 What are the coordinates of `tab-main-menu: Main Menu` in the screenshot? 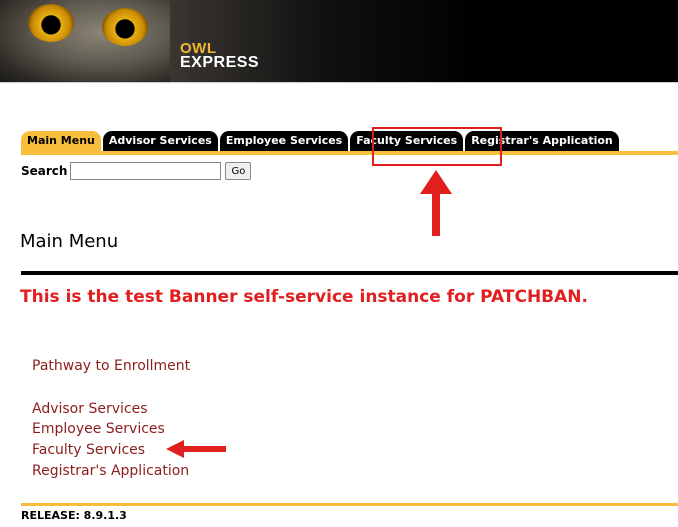 It's located at (61, 141).